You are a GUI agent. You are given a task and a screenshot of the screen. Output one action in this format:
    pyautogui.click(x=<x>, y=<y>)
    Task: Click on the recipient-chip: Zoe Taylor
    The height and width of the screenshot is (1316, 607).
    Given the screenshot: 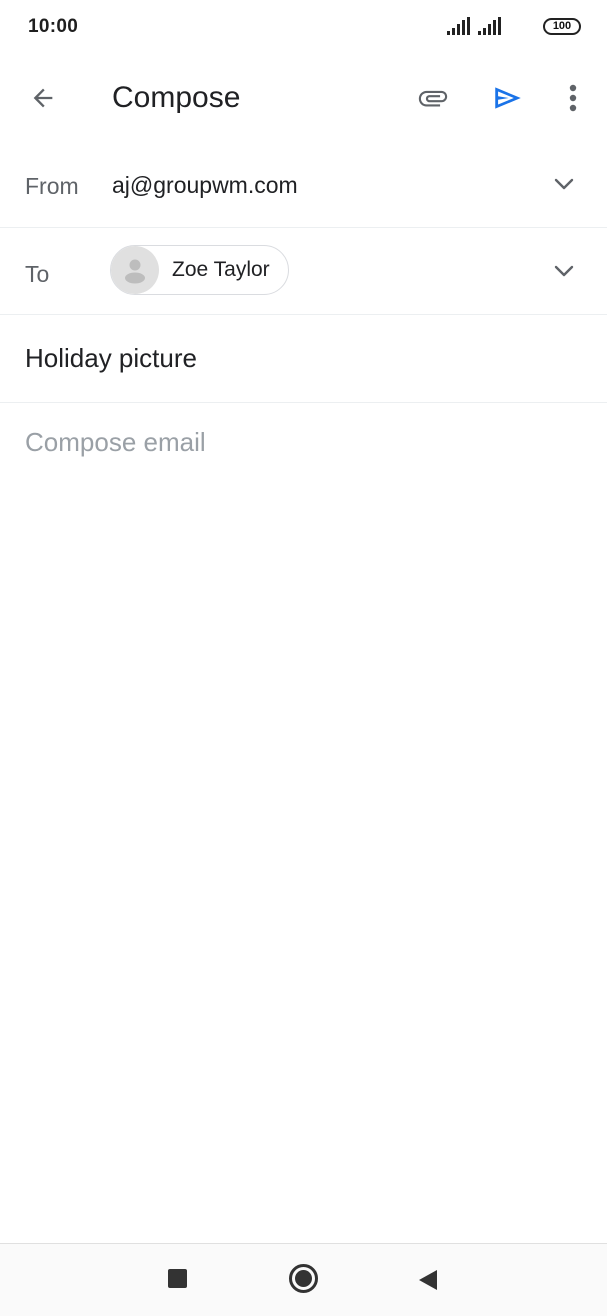 What is the action you would take?
    pyautogui.click(x=199, y=270)
    